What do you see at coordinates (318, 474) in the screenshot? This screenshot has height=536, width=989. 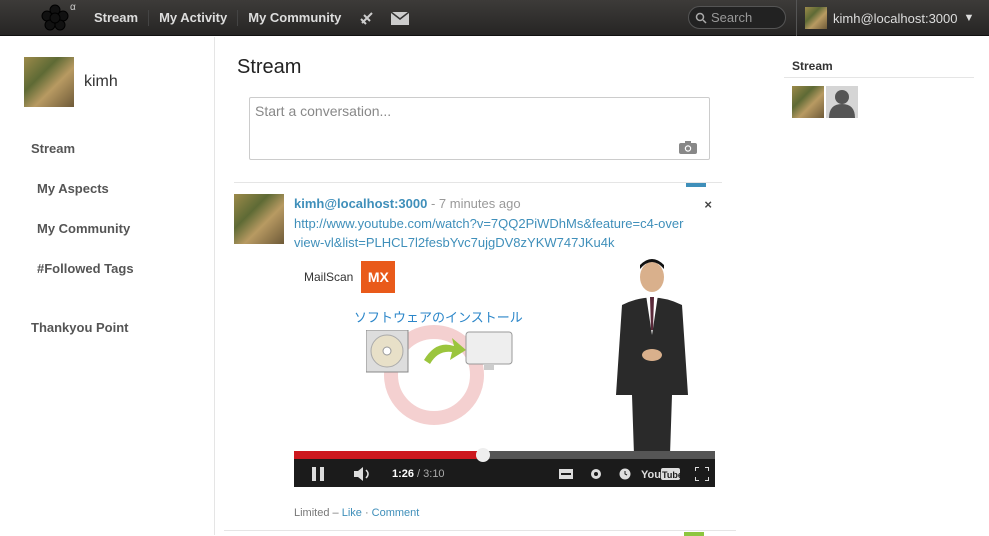 I see `pause-icon` at bounding box center [318, 474].